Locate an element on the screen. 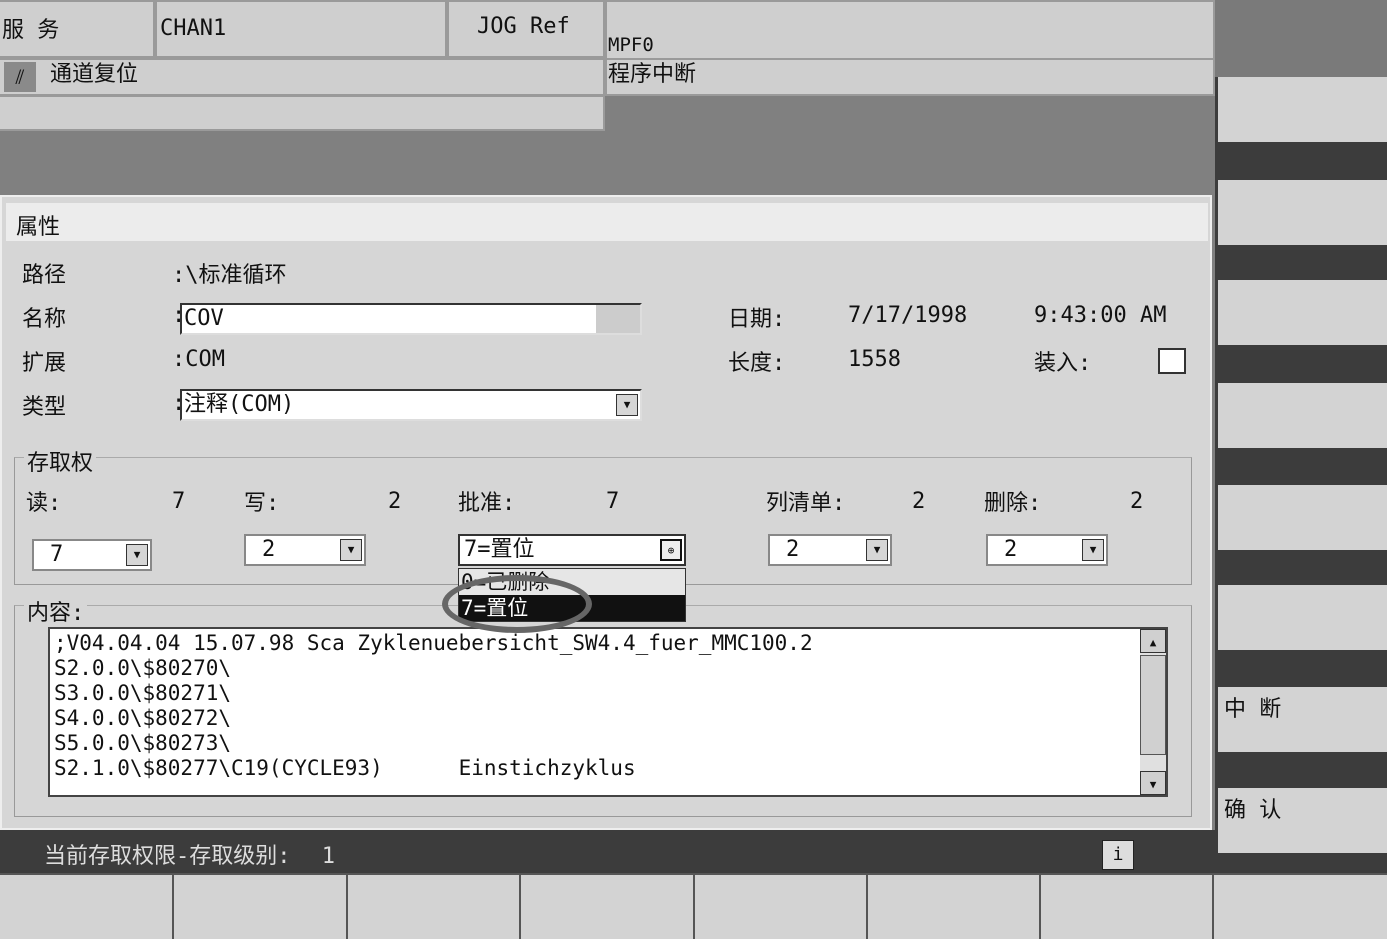 The image size is (1387, 939). approve-label: 批准: is located at coordinates (487, 503).